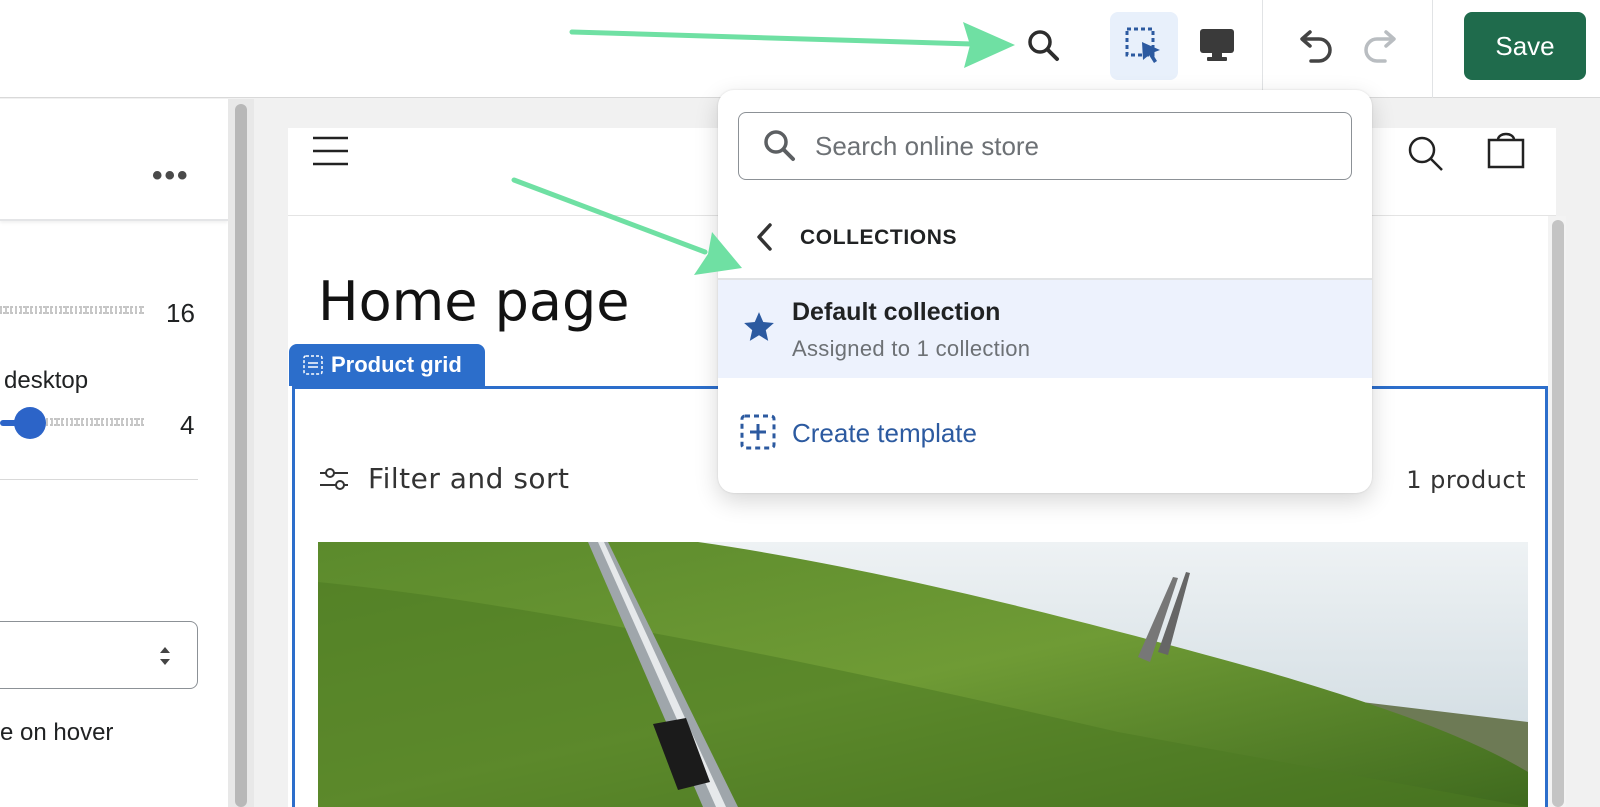 This screenshot has height=807, width=1600. Describe the element at coordinates (114, 453) in the screenshot. I see `settings-panel: ••• 16 desktop 4 e on hover` at that location.